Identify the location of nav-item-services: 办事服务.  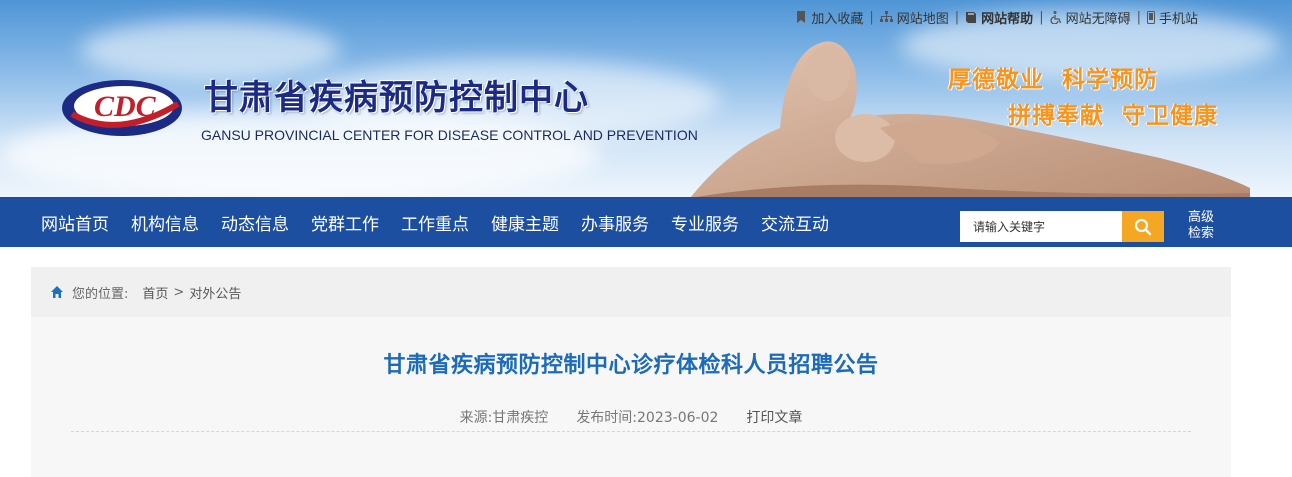
(615, 222).